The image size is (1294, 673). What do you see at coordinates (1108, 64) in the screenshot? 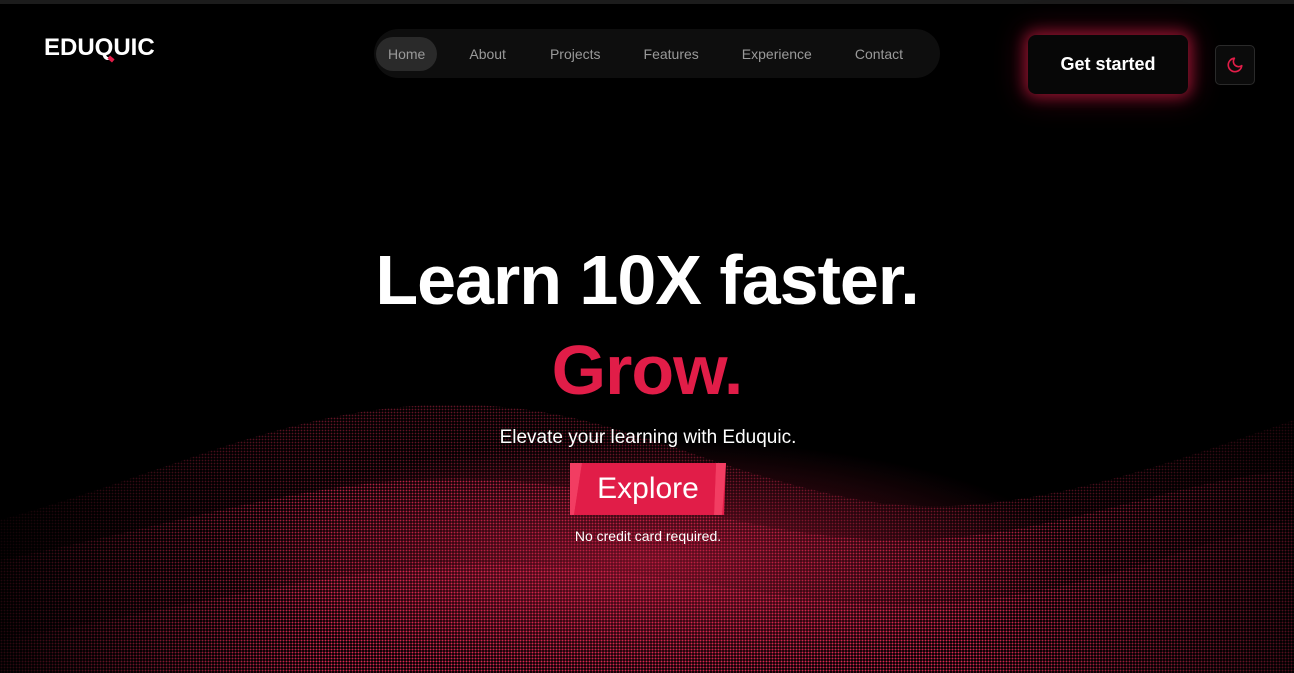
I see `get-started-button: Get started` at bounding box center [1108, 64].